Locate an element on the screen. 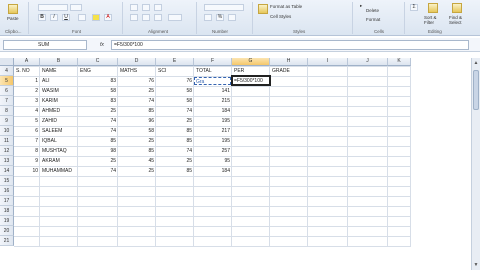 Image resolution: width=480 pixels, height=270 pixels. header-cell: ENG is located at coordinates (98, 71).